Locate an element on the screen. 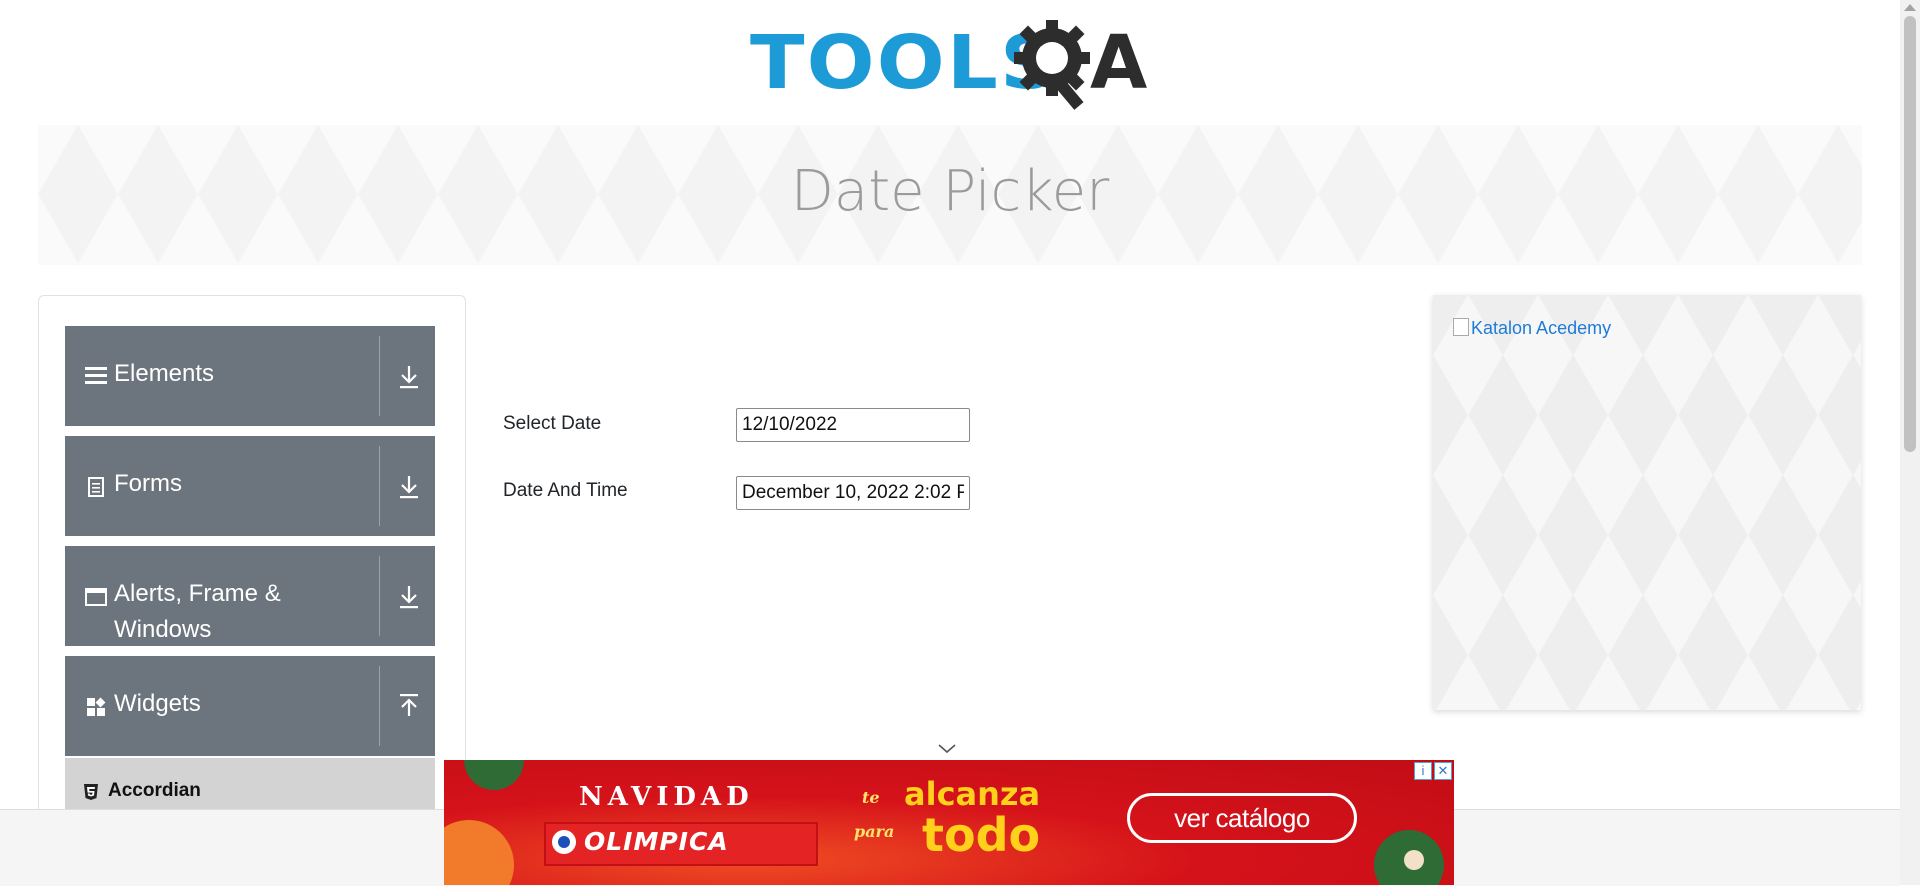 This screenshot has width=1920, height=886. sidebar-item-label: Accordian is located at coordinates (154, 790).